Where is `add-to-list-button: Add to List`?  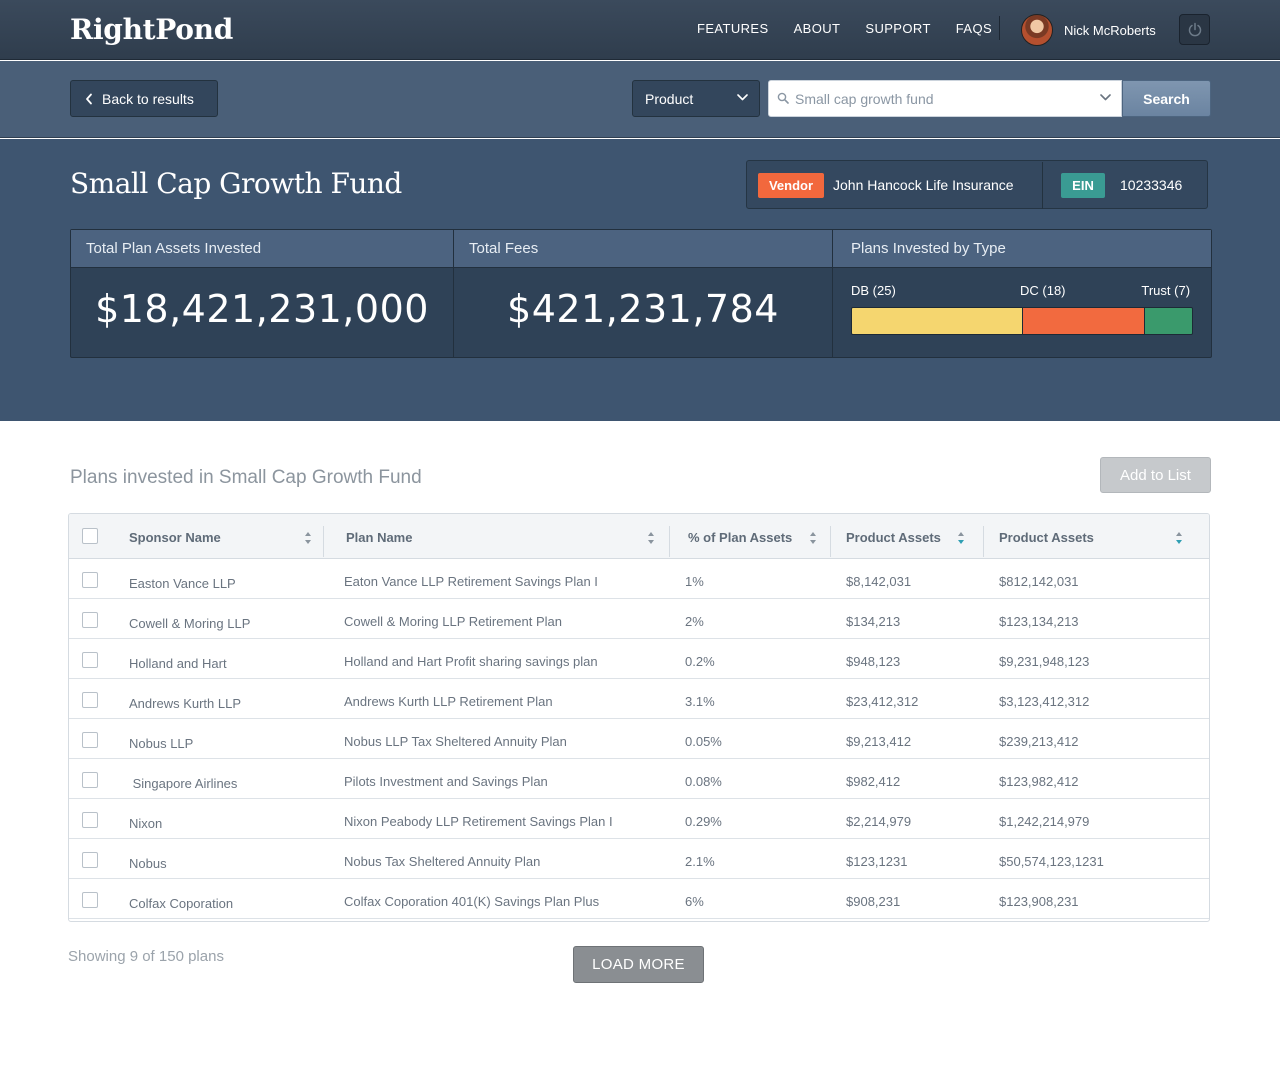
add-to-list-button: Add to List is located at coordinates (1155, 475).